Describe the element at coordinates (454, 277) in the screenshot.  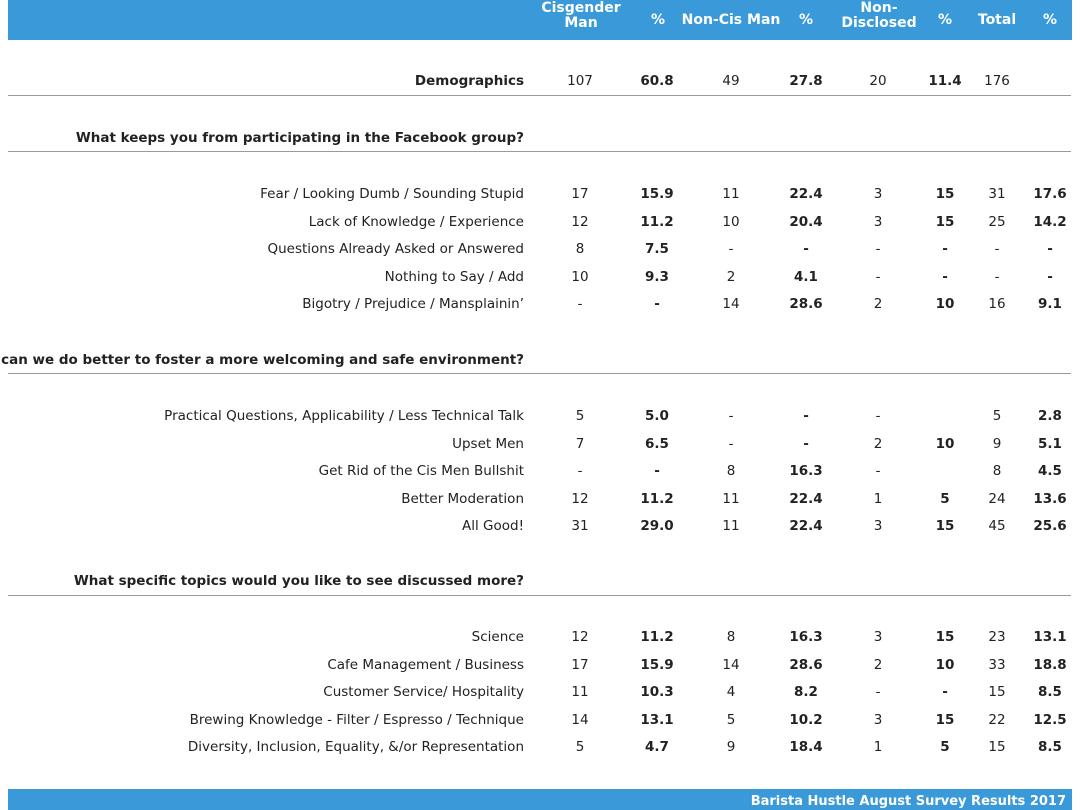
I see `row-label: Nothing to Say / Add` at that location.